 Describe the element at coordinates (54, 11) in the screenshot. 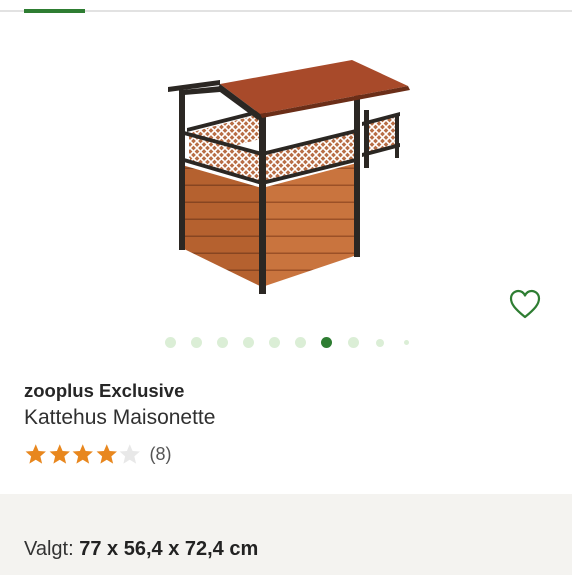

I see `active-tab-indicator` at that location.